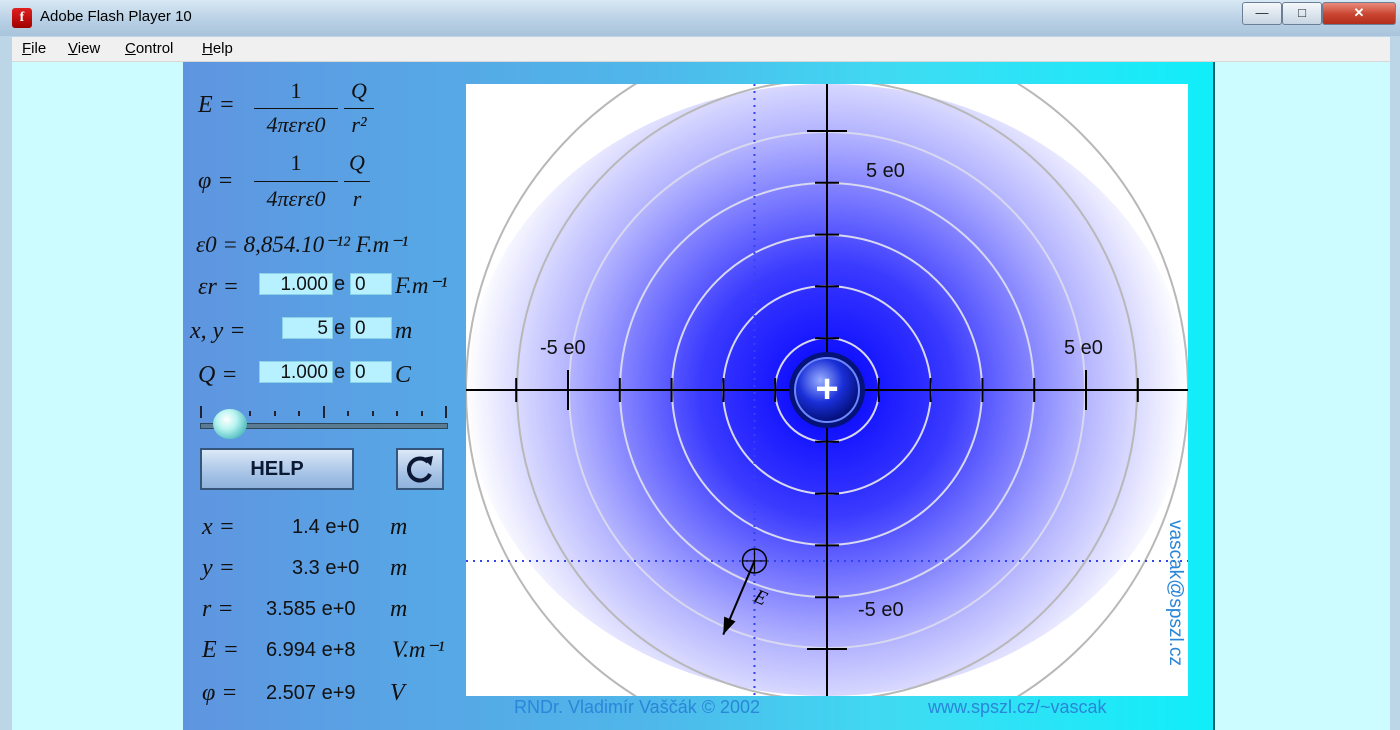 The height and width of the screenshot is (730, 1400). Describe the element at coordinates (359, 90) in the screenshot. I see `formula-e-q: Q` at that location.